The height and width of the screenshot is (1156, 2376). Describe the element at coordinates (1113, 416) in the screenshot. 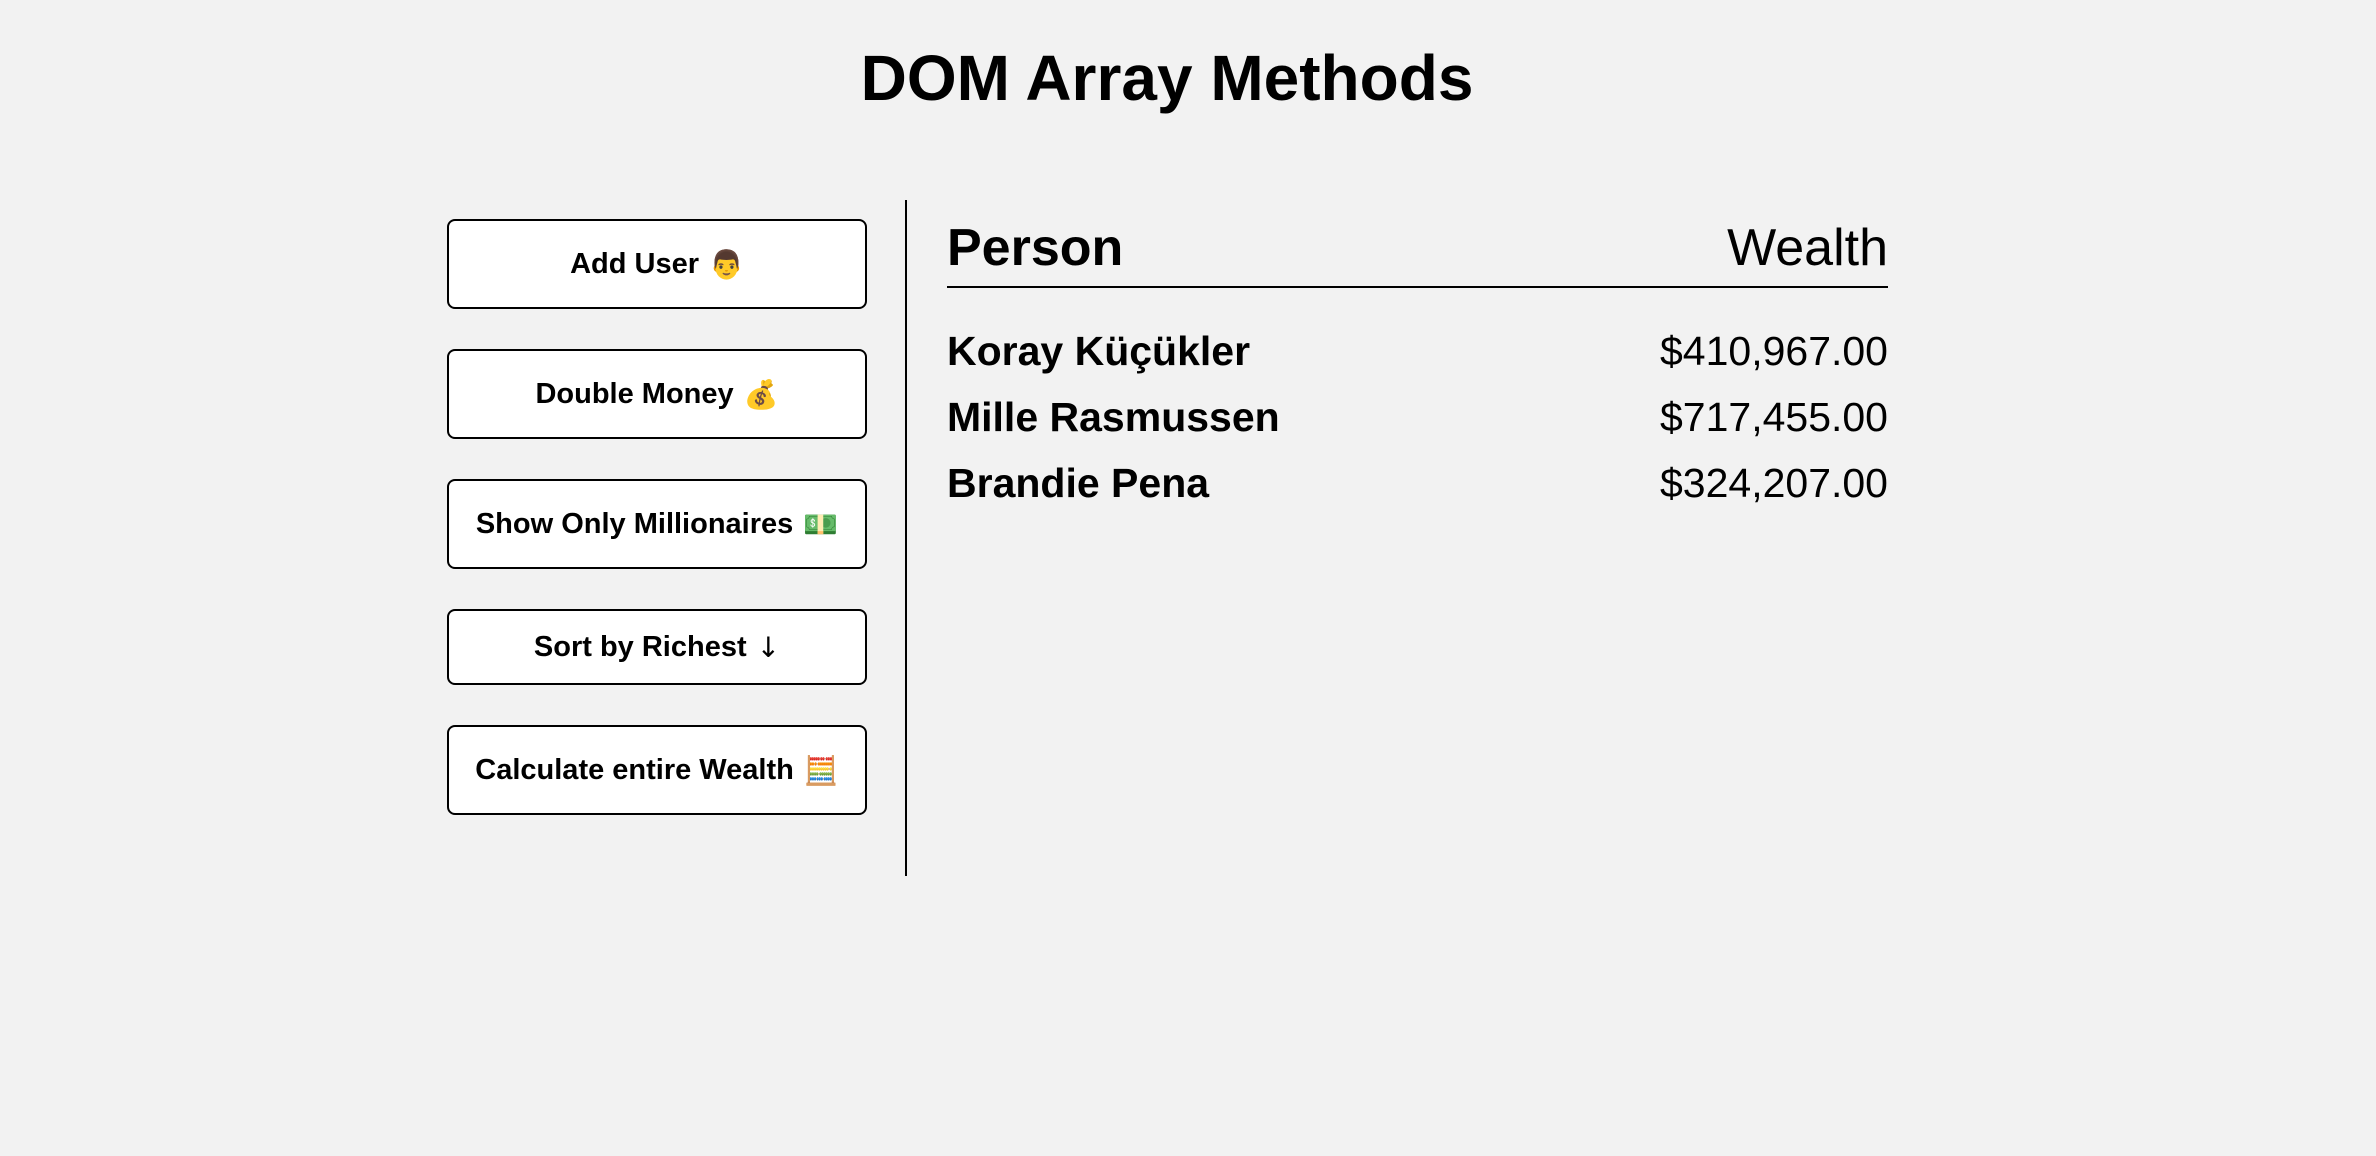

I see `person-name: Mille Rasmussen` at that location.